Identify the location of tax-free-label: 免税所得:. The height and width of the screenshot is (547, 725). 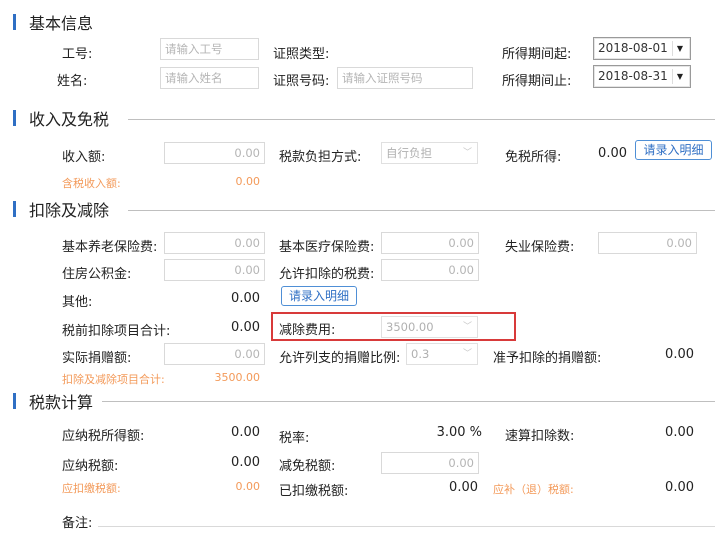
(533, 157).